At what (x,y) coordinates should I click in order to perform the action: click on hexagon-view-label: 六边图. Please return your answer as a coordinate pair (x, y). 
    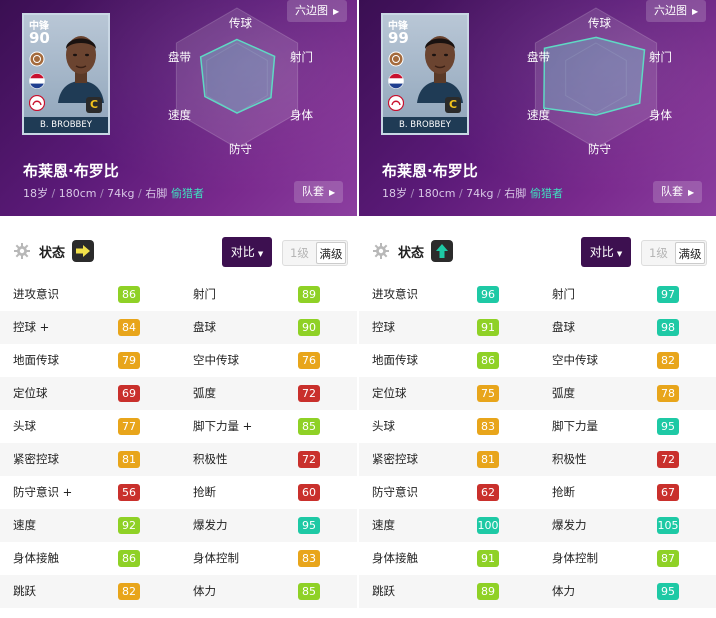
    Looking at the image, I should click on (311, 10).